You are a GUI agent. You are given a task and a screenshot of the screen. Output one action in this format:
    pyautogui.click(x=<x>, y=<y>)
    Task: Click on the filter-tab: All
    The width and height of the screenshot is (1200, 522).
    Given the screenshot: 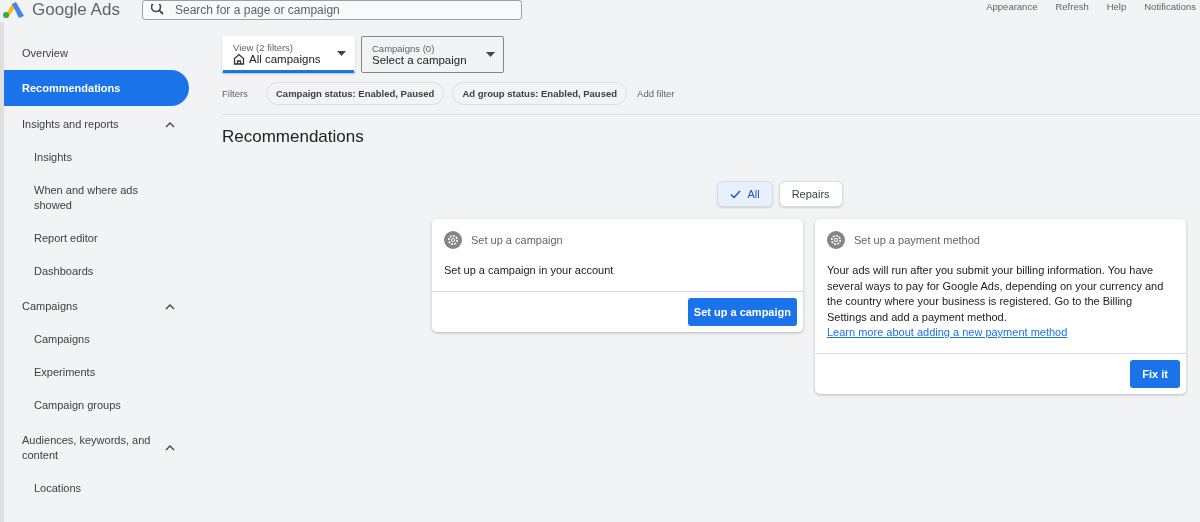 What is the action you would take?
    pyautogui.click(x=745, y=194)
    